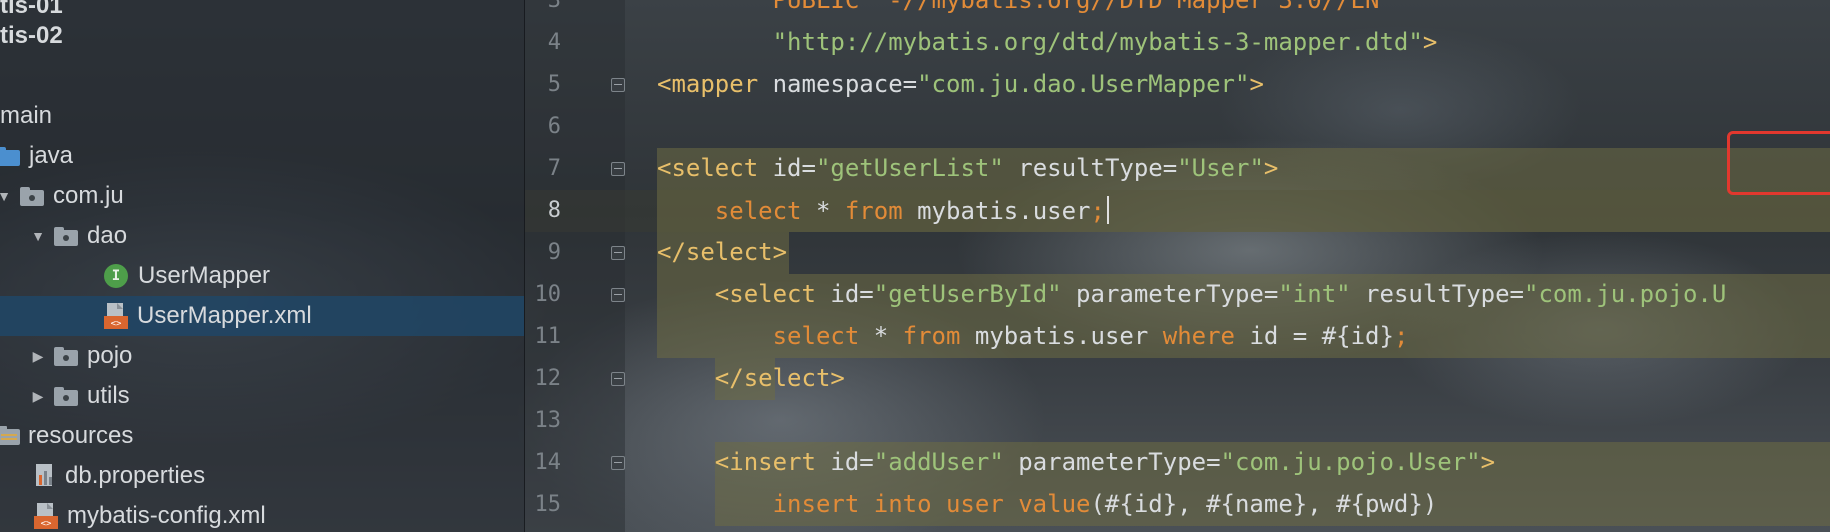 The image size is (1830, 532). I want to click on properties-file-icon, so click(44, 475).